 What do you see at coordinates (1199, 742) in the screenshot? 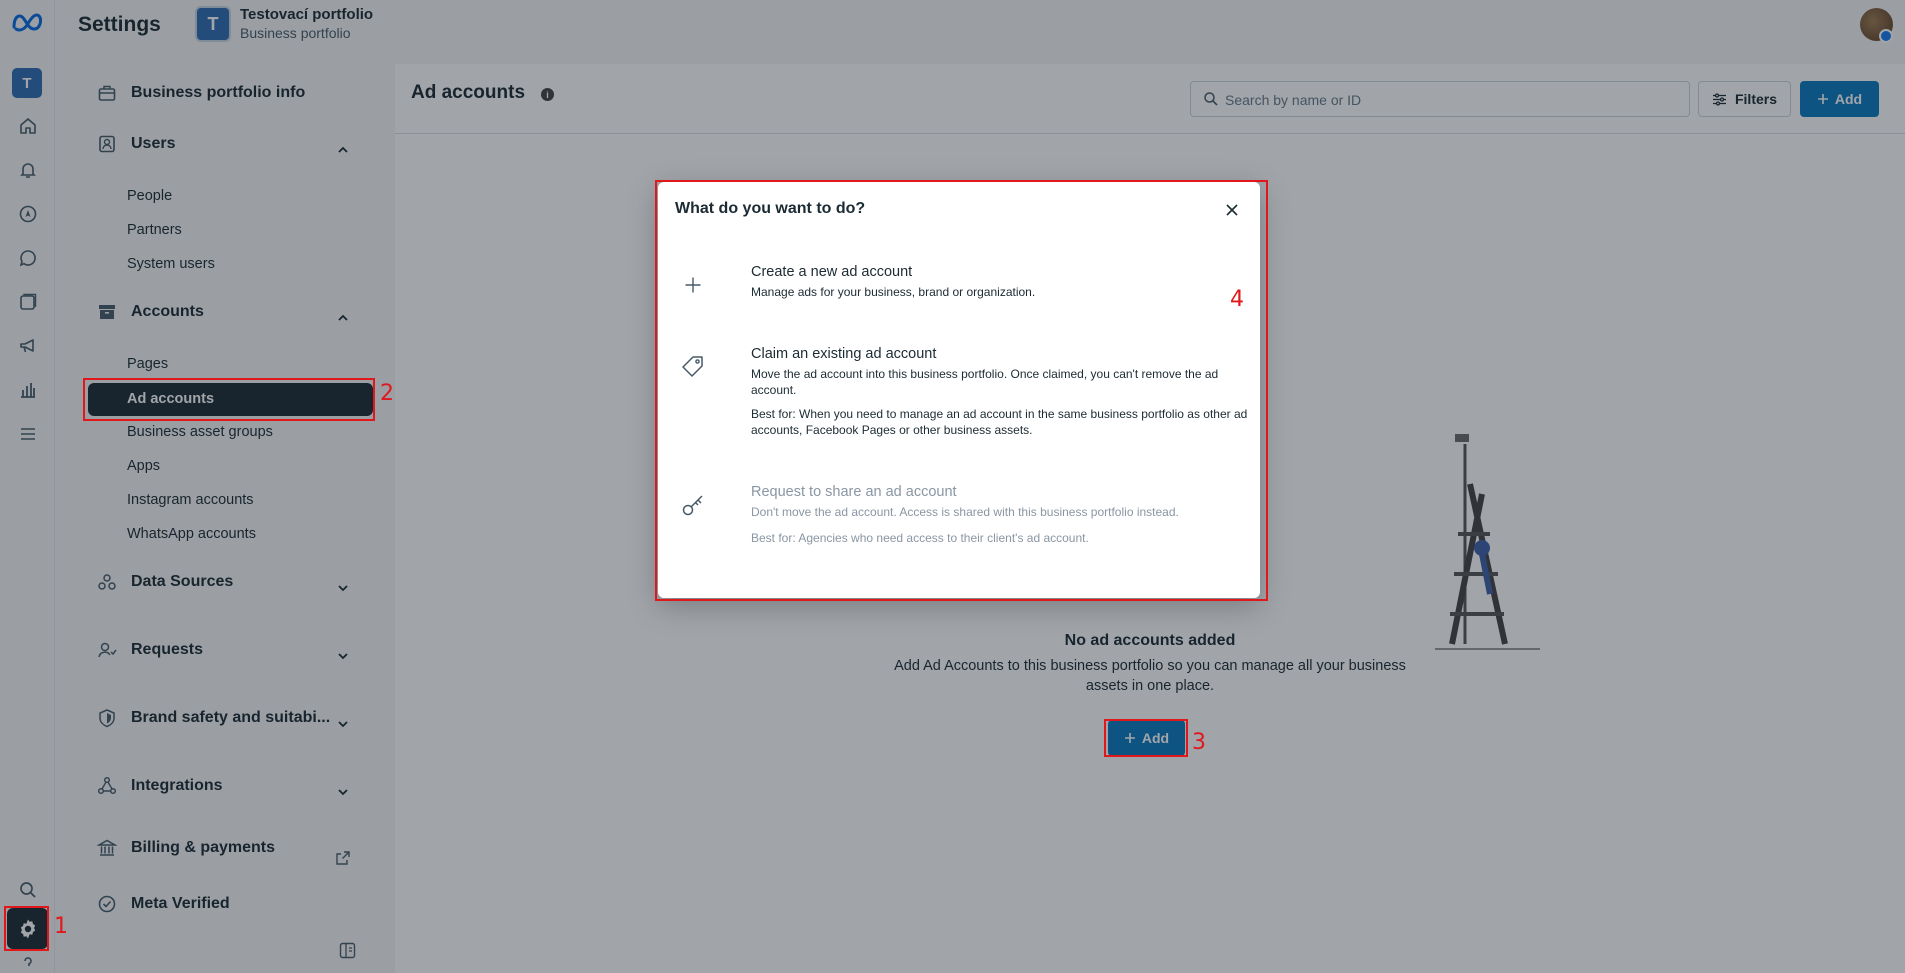
I see `annotation-label-3: 3` at bounding box center [1199, 742].